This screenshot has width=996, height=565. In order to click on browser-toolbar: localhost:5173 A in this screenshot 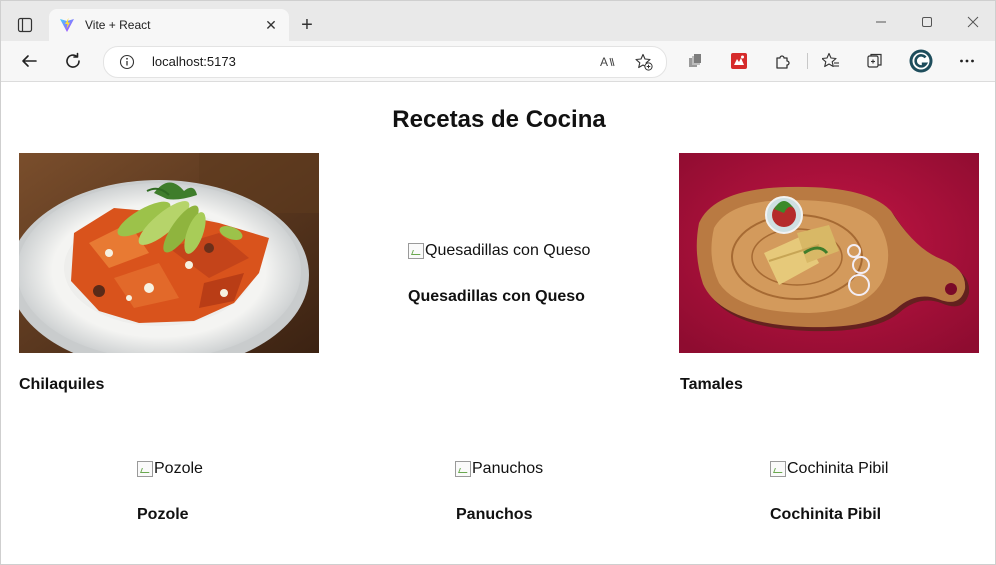, I will do `click(498, 61)`.